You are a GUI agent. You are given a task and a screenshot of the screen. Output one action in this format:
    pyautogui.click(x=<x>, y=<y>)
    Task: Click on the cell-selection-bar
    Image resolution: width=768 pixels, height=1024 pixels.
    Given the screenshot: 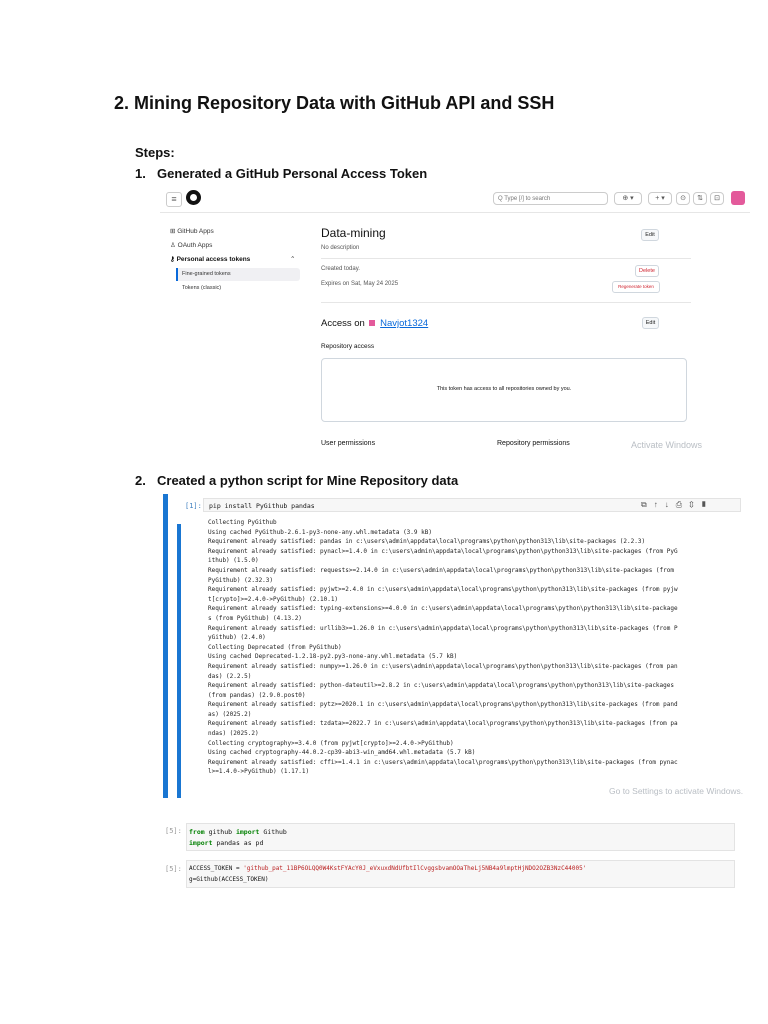 What is the action you would take?
    pyautogui.click(x=165, y=646)
    